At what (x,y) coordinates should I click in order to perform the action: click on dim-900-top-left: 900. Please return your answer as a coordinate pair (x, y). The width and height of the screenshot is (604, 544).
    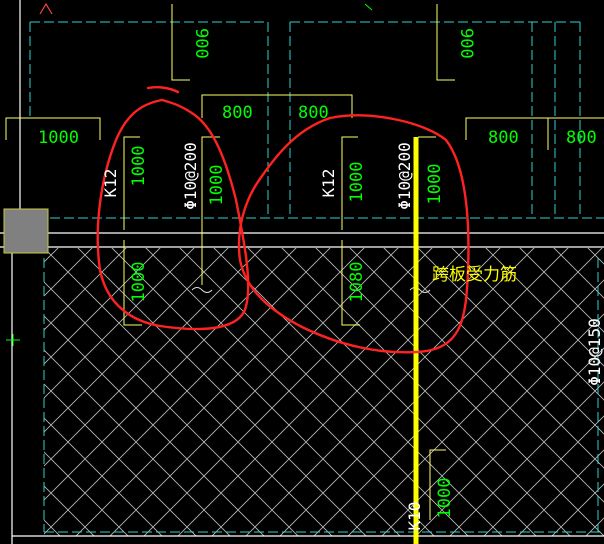
    Looking at the image, I should click on (201, 43).